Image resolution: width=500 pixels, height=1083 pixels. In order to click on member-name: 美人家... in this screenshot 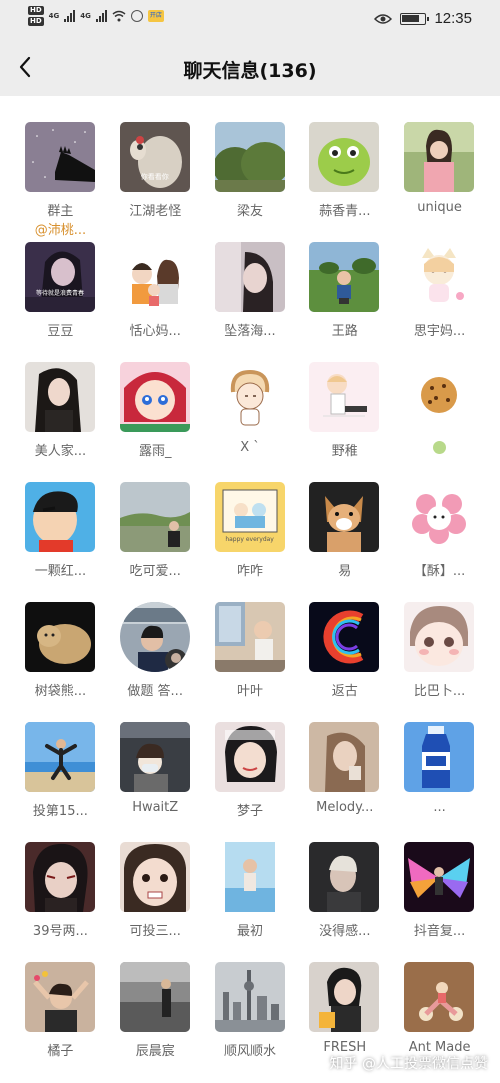, I will do `click(60, 451)`.